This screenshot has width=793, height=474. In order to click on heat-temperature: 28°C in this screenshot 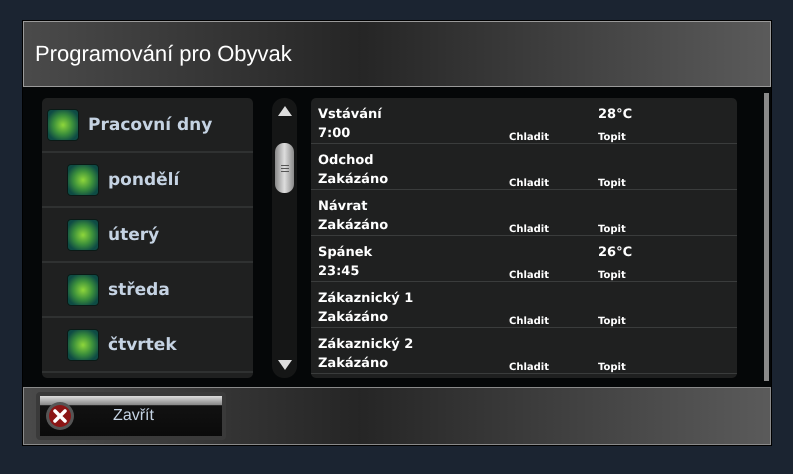, I will do `click(616, 114)`.